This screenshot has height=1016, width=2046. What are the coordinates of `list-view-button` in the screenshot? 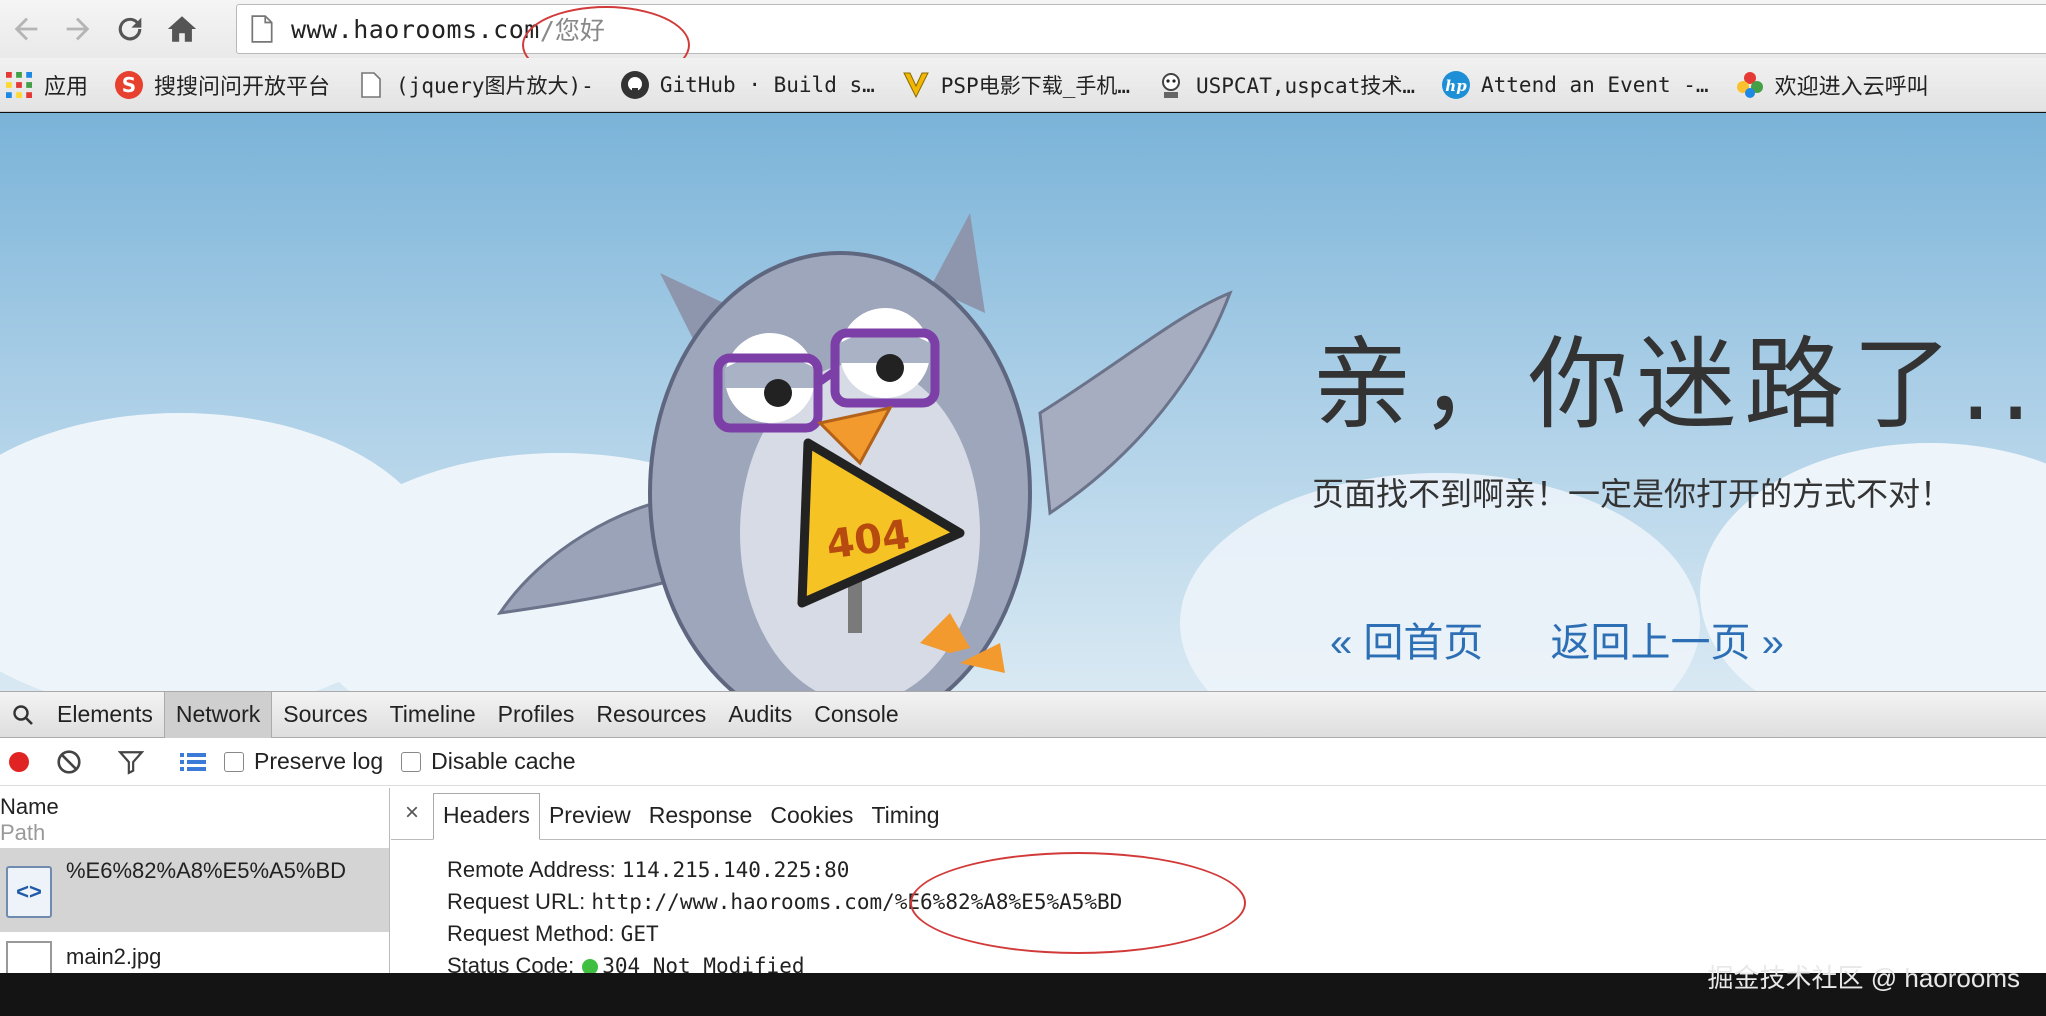 It's located at (193, 762).